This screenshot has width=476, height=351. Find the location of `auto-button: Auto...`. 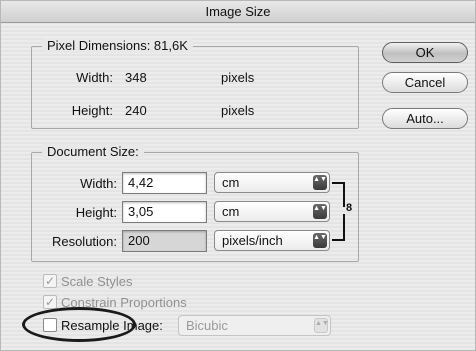

auto-button: Auto... is located at coordinates (425, 118).